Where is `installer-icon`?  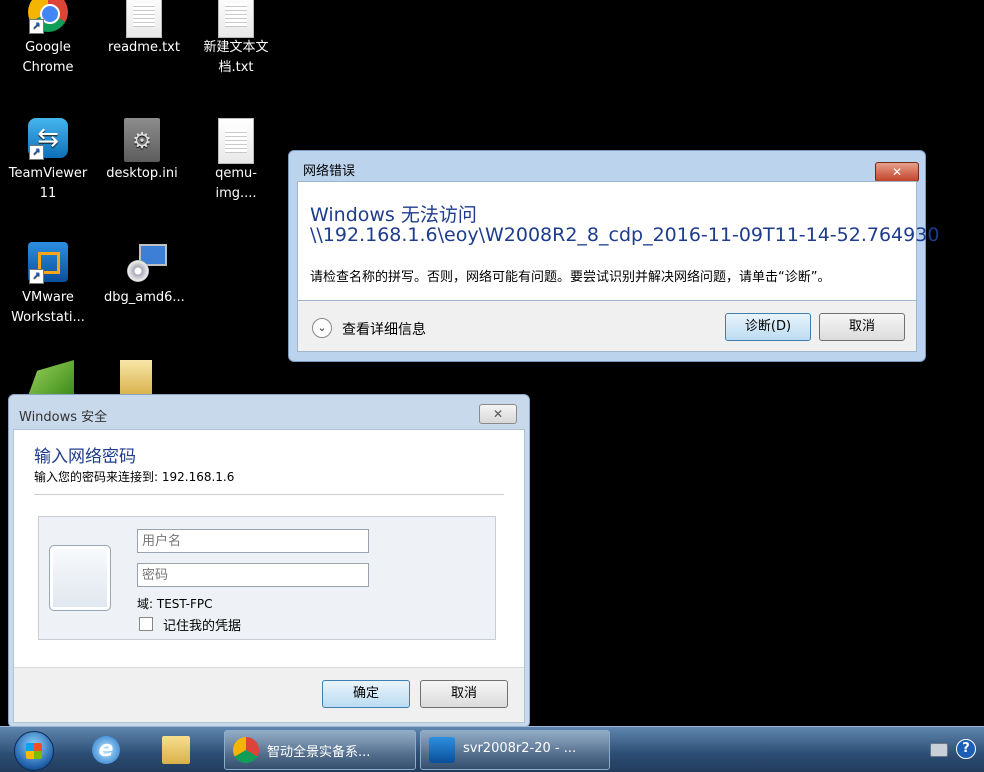 installer-icon is located at coordinates (145, 263).